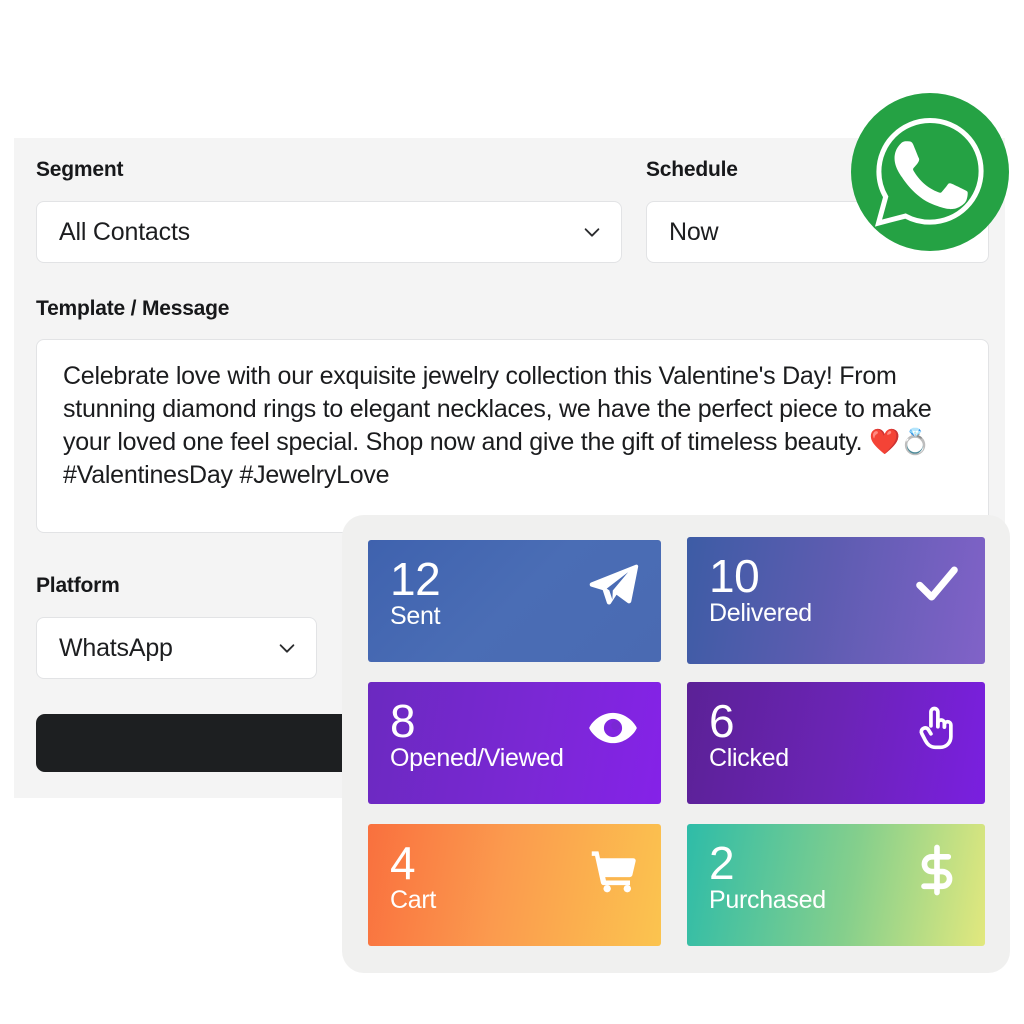 The height and width of the screenshot is (1024, 1024). I want to click on platform-select: WhatsApp, so click(176, 648).